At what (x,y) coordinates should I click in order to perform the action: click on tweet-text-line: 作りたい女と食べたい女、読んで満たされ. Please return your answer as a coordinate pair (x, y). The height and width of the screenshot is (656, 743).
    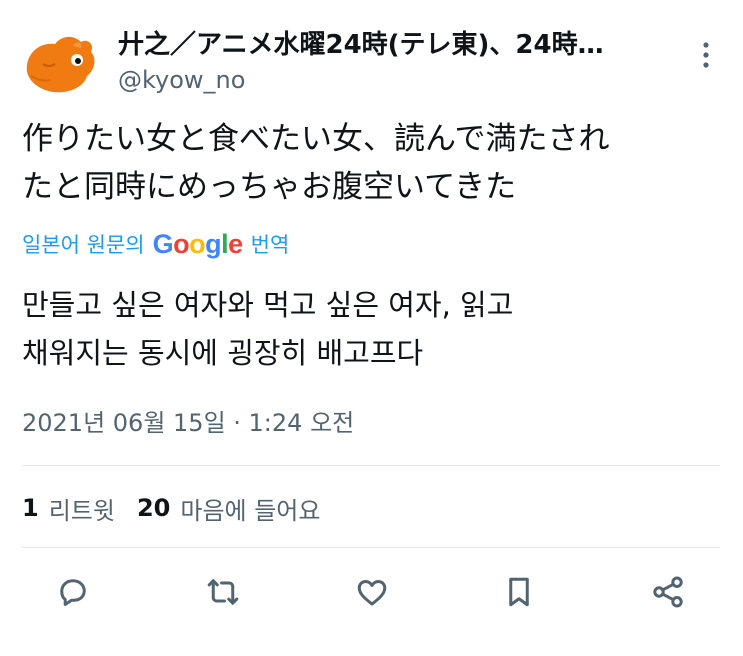
    Looking at the image, I should click on (316, 139).